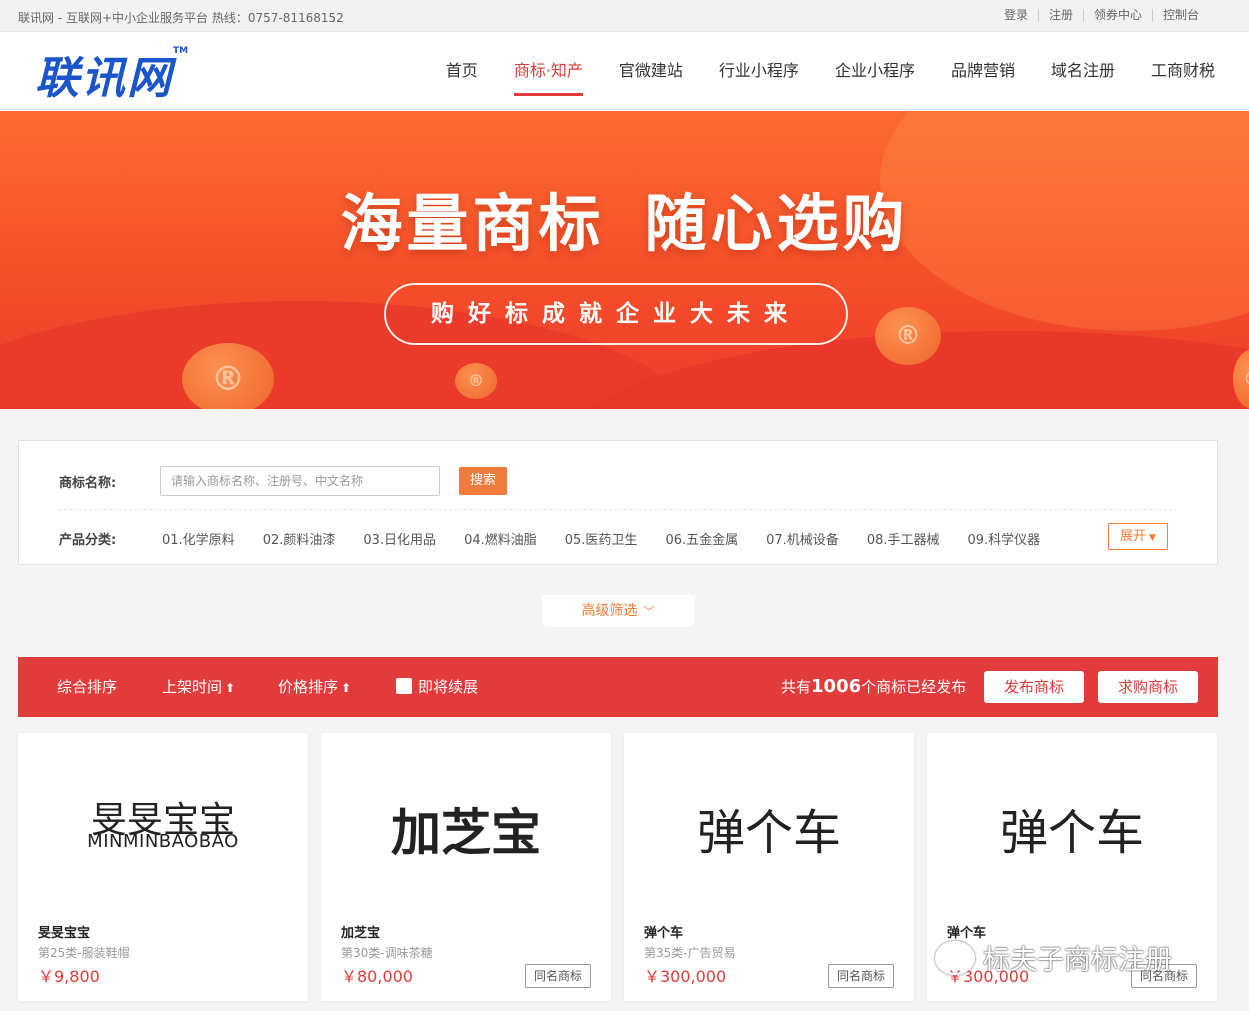 The height and width of the screenshot is (1011, 1249). Describe the element at coordinates (769, 867) in the screenshot. I see `trademark-card: 弹个车 弹个车 第35类-广告贸易 ￥300,000 同名商标` at that location.